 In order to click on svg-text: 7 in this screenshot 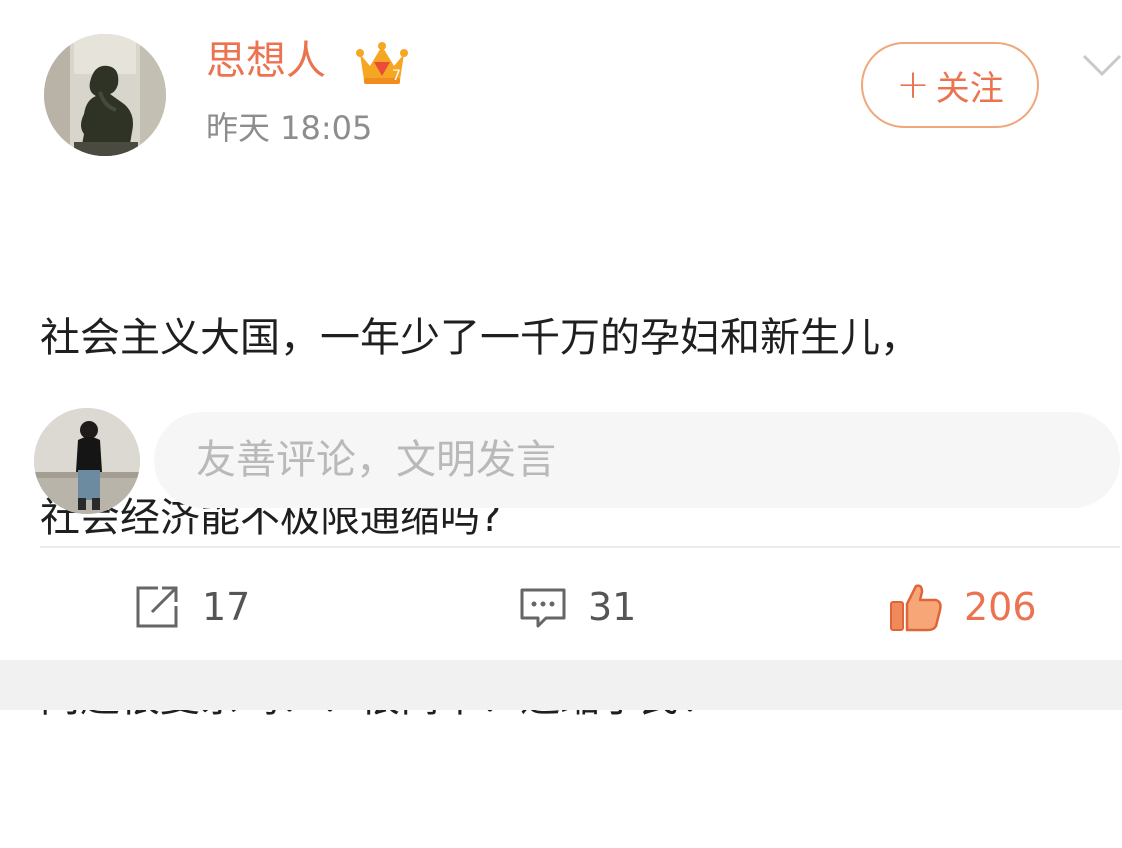, I will do `click(396, 76)`.